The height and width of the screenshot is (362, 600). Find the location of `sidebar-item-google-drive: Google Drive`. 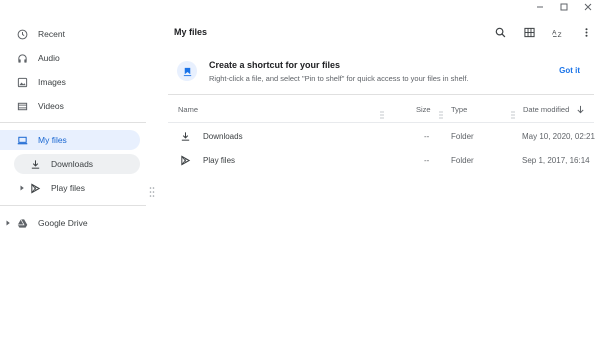

sidebar-item-google-drive: Google Drive is located at coordinates (77, 223).